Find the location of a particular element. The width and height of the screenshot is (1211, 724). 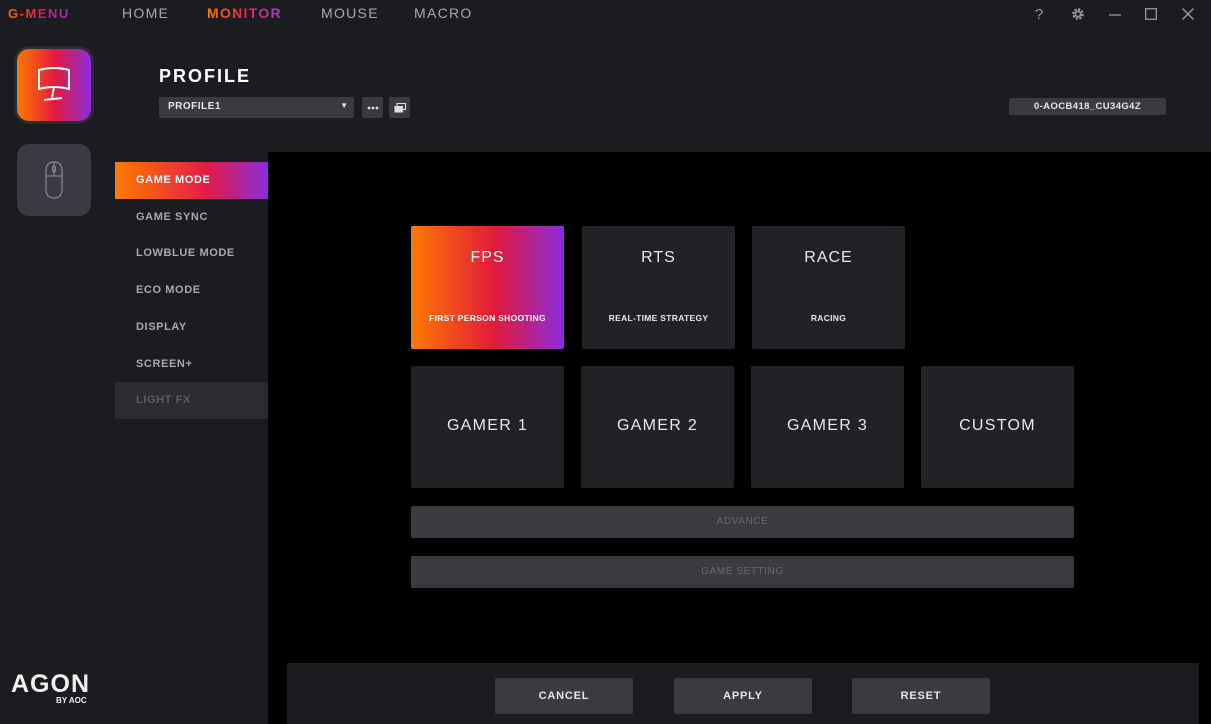

mode-title: CUSTOM is located at coordinates (997, 425).